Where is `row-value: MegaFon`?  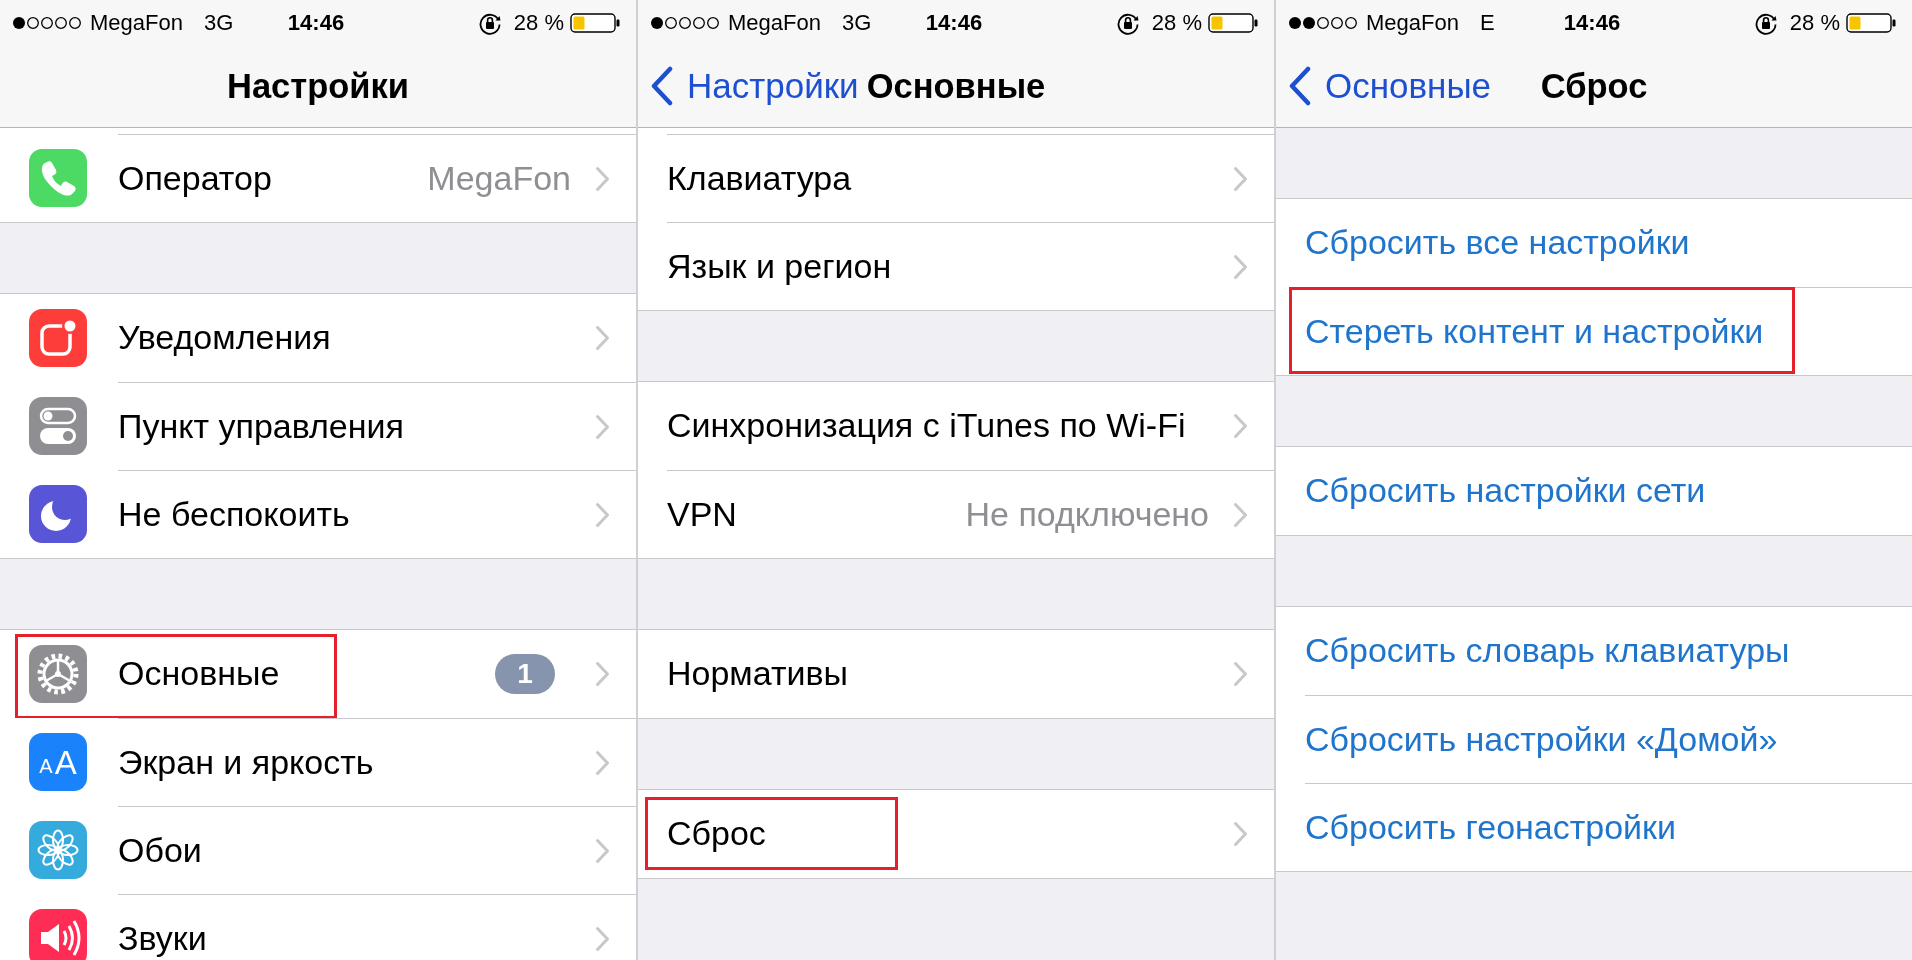 row-value: MegaFon is located at coordinates (499, 178).